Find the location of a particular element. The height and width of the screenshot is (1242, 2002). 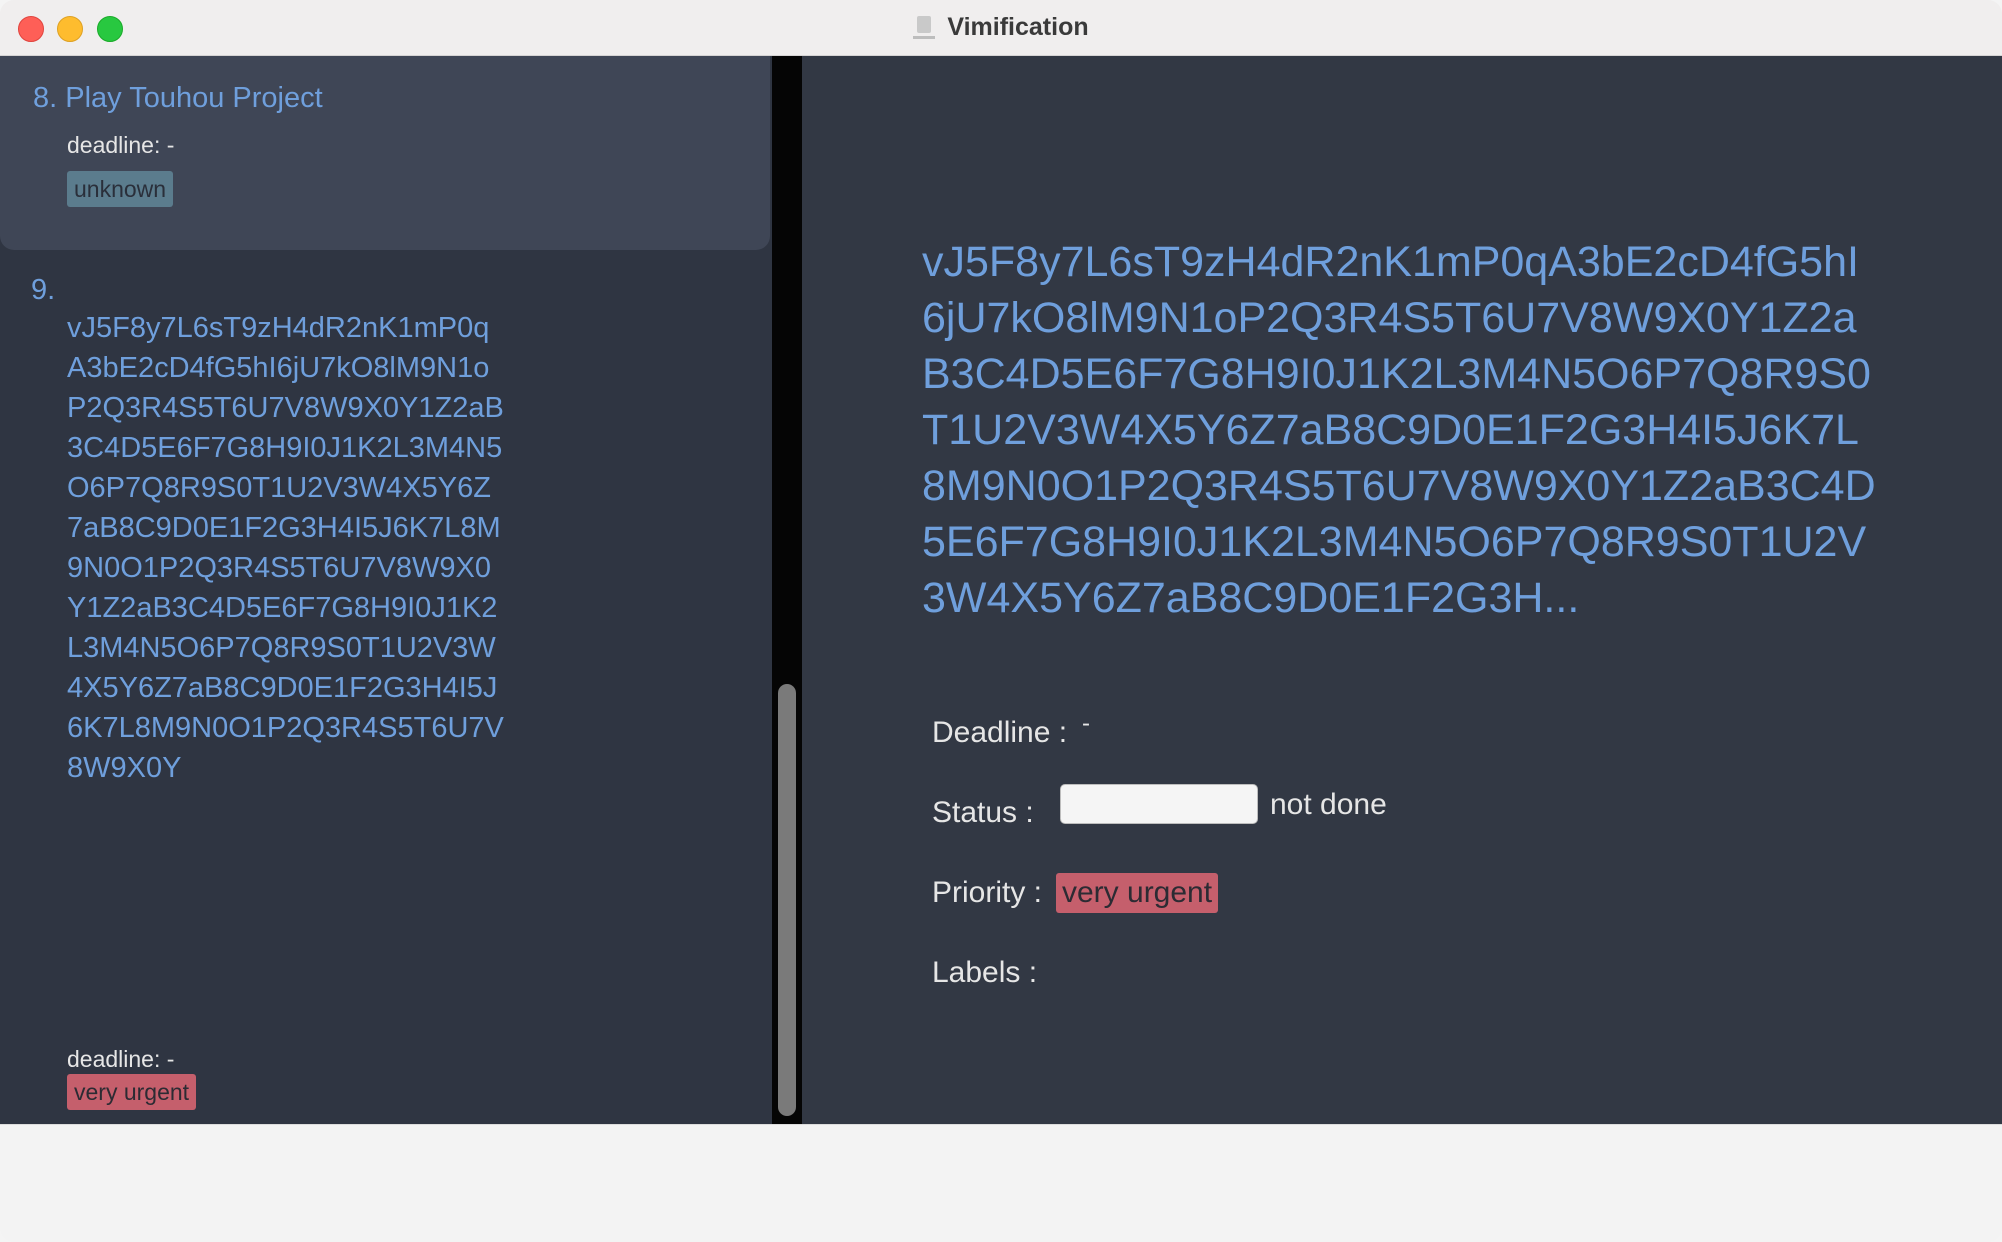

status-checkbox is located at coordinates (1159, 804).